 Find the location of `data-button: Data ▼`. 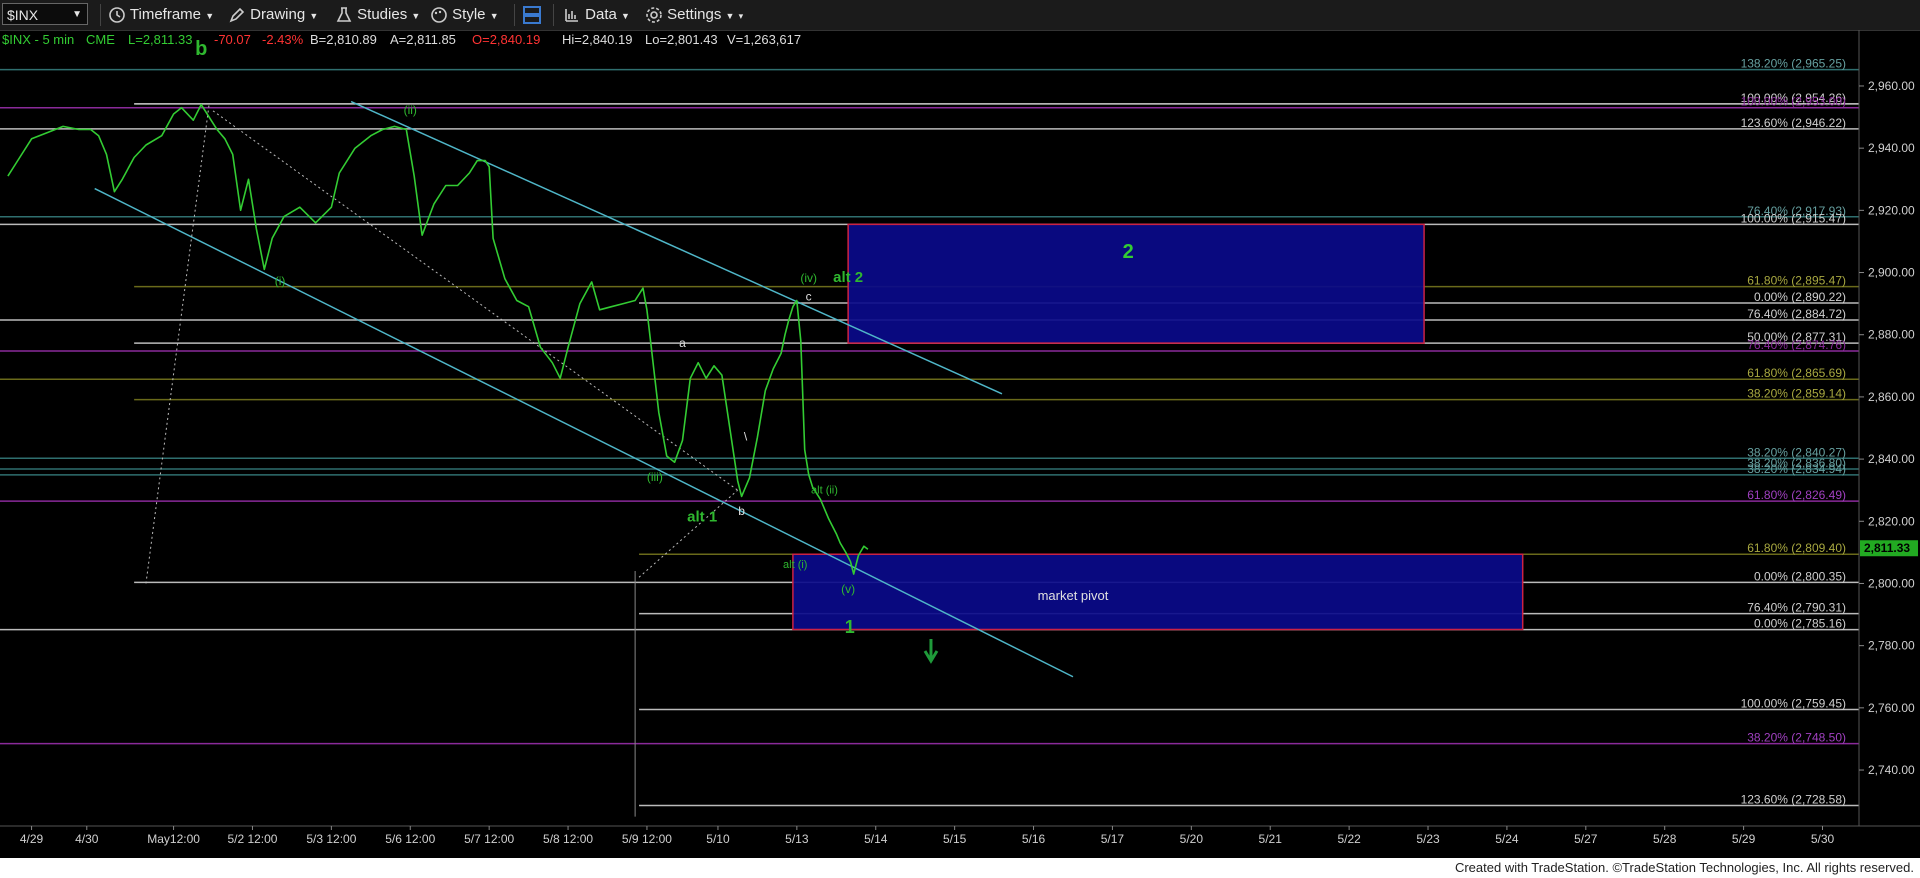

data-button: Data ▼ is located at coordinates (596, 15).